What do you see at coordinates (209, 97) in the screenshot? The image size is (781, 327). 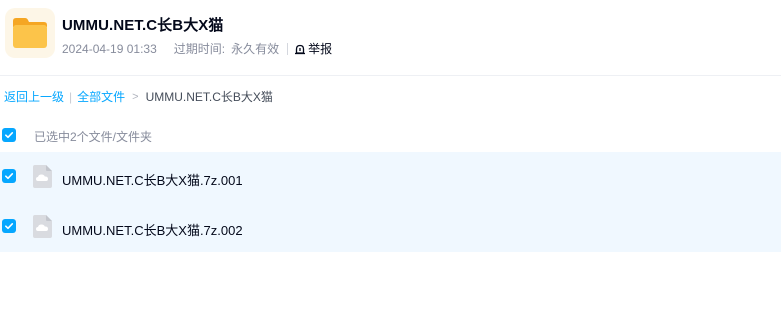 I see `breadcrumb-current: UMMU.NET.C长B大X猫` at bounding box center [209, 97].